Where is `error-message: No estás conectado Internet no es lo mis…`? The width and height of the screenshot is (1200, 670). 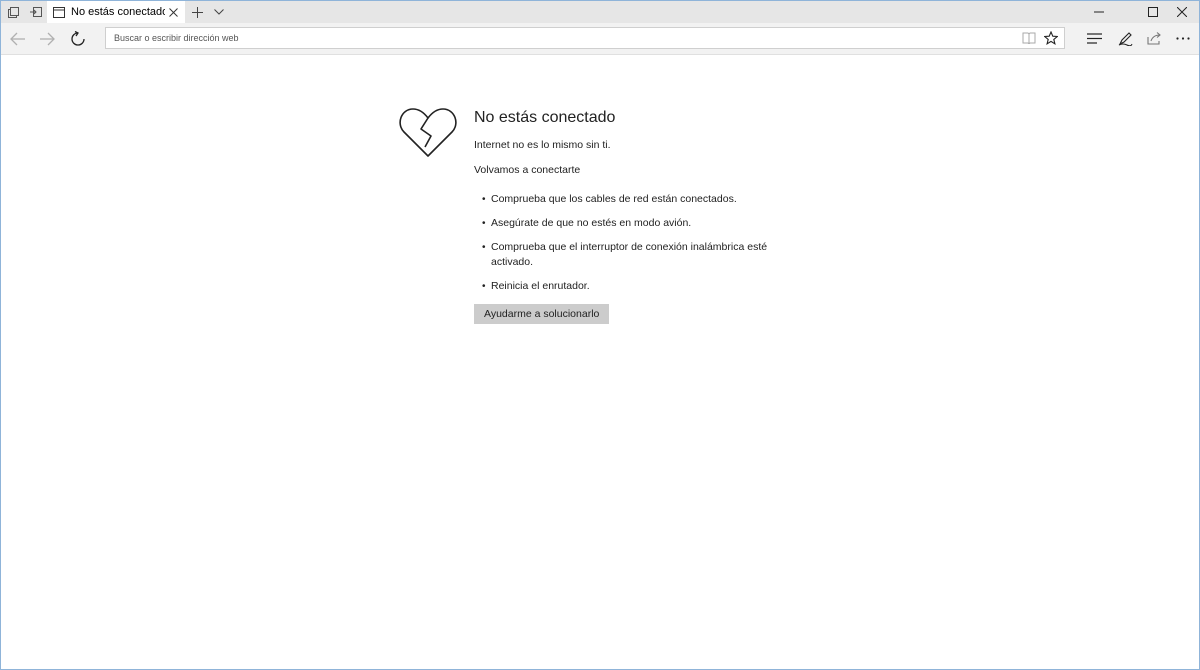
error-message: No estás conectado Internet no es lo mis… is located at coordinates (639, 215).